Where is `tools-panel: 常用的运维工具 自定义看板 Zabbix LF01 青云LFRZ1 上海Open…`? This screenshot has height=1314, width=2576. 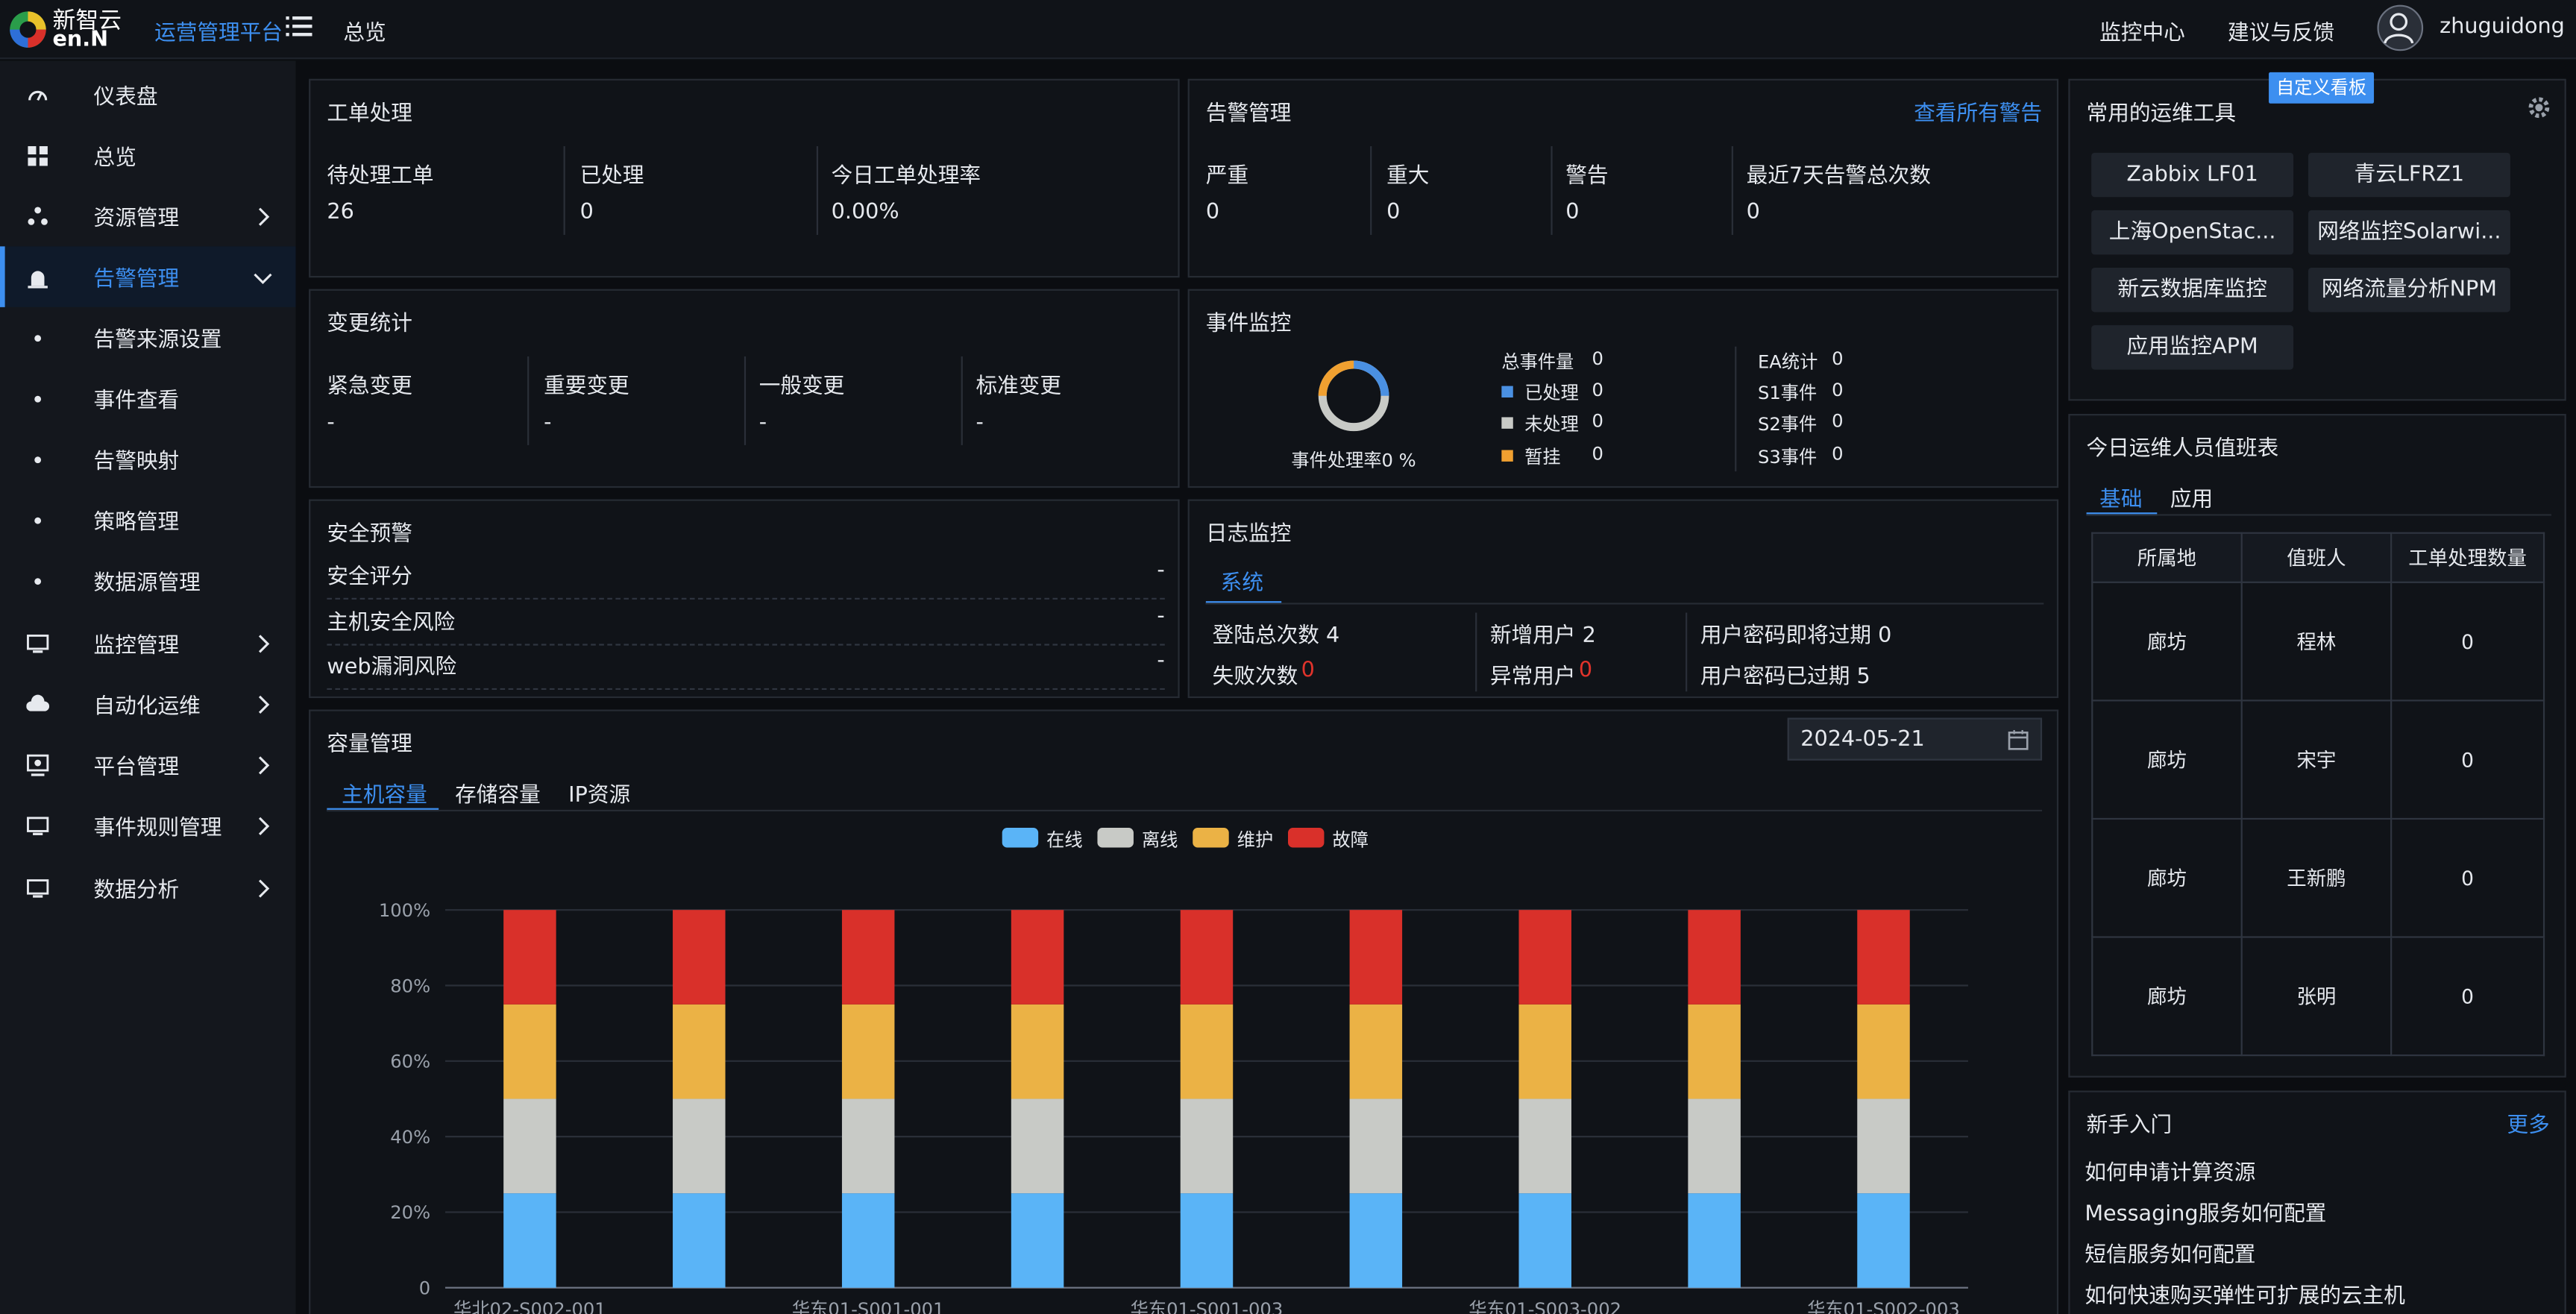
tools-panel: 常用的运维工具 自定义看板 Zabbix LF01 青云LFRZ1 上海Open… is located at coordinates (2317, 236).